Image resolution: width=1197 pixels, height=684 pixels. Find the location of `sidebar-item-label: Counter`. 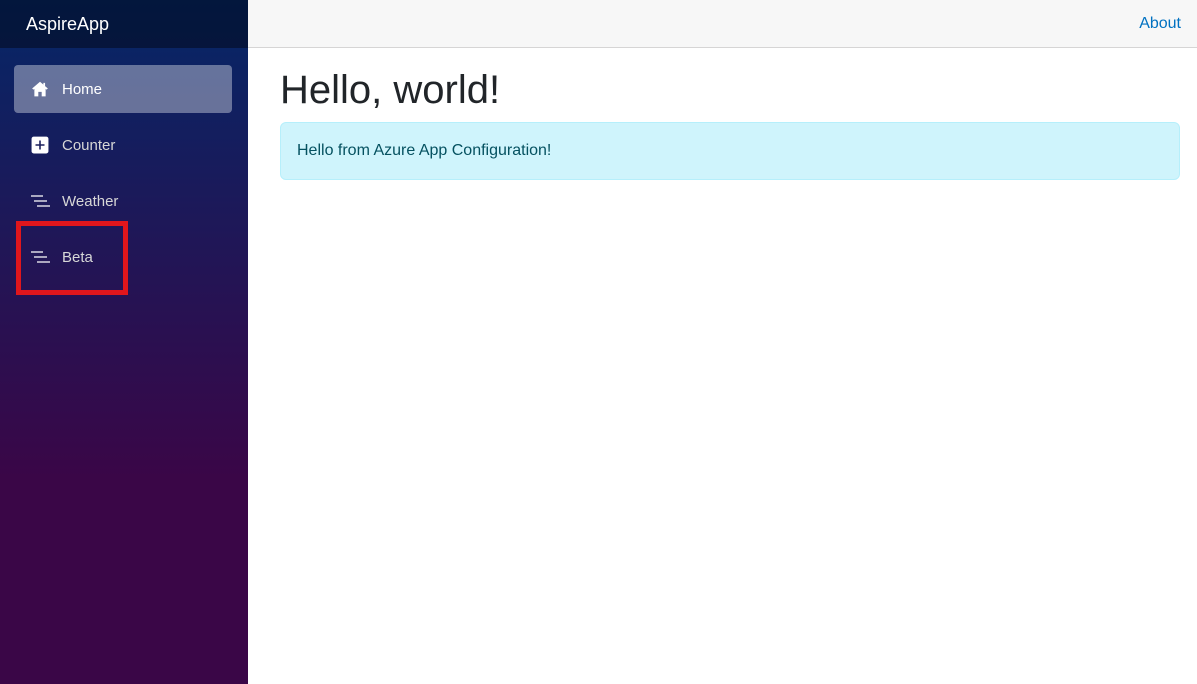

sidebar-item-label: Counter is located at coordinates (89, 145).